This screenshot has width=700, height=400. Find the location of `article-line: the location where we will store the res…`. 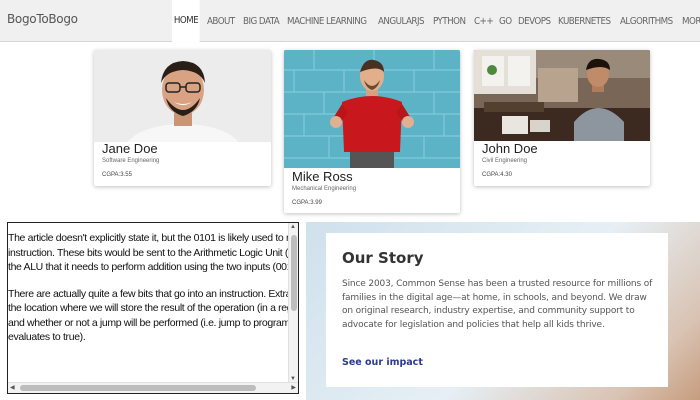

article-line: the location where we will store the res… is located at coordinates (153, 308).